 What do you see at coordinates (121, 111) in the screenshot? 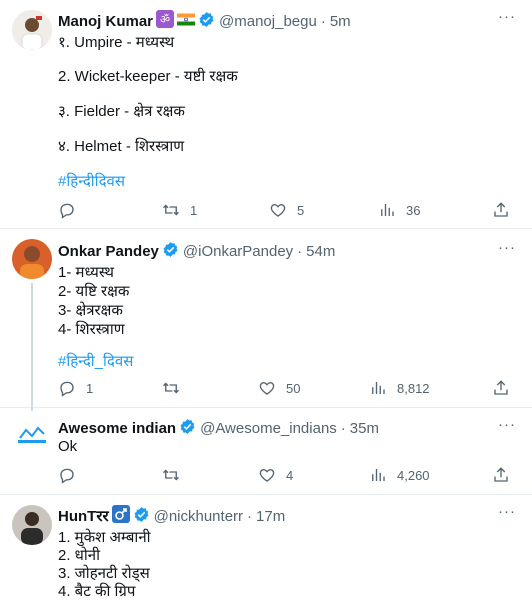
I see `tweet-text-line: ३. Fielder - क्षेत्र रक्षक` at bounding box center [121, 111].